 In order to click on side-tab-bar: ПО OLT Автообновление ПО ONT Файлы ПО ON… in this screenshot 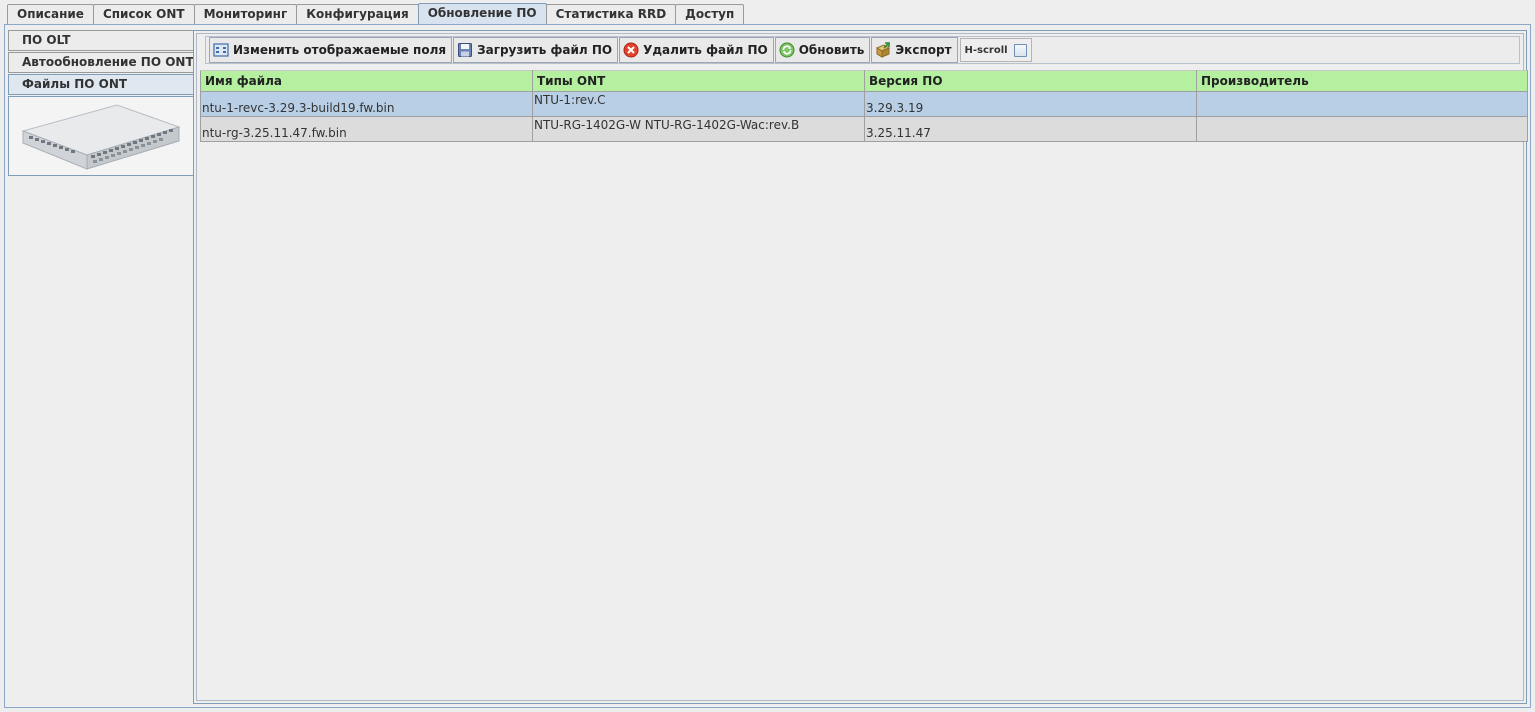, I will do `click(101, 103)`.